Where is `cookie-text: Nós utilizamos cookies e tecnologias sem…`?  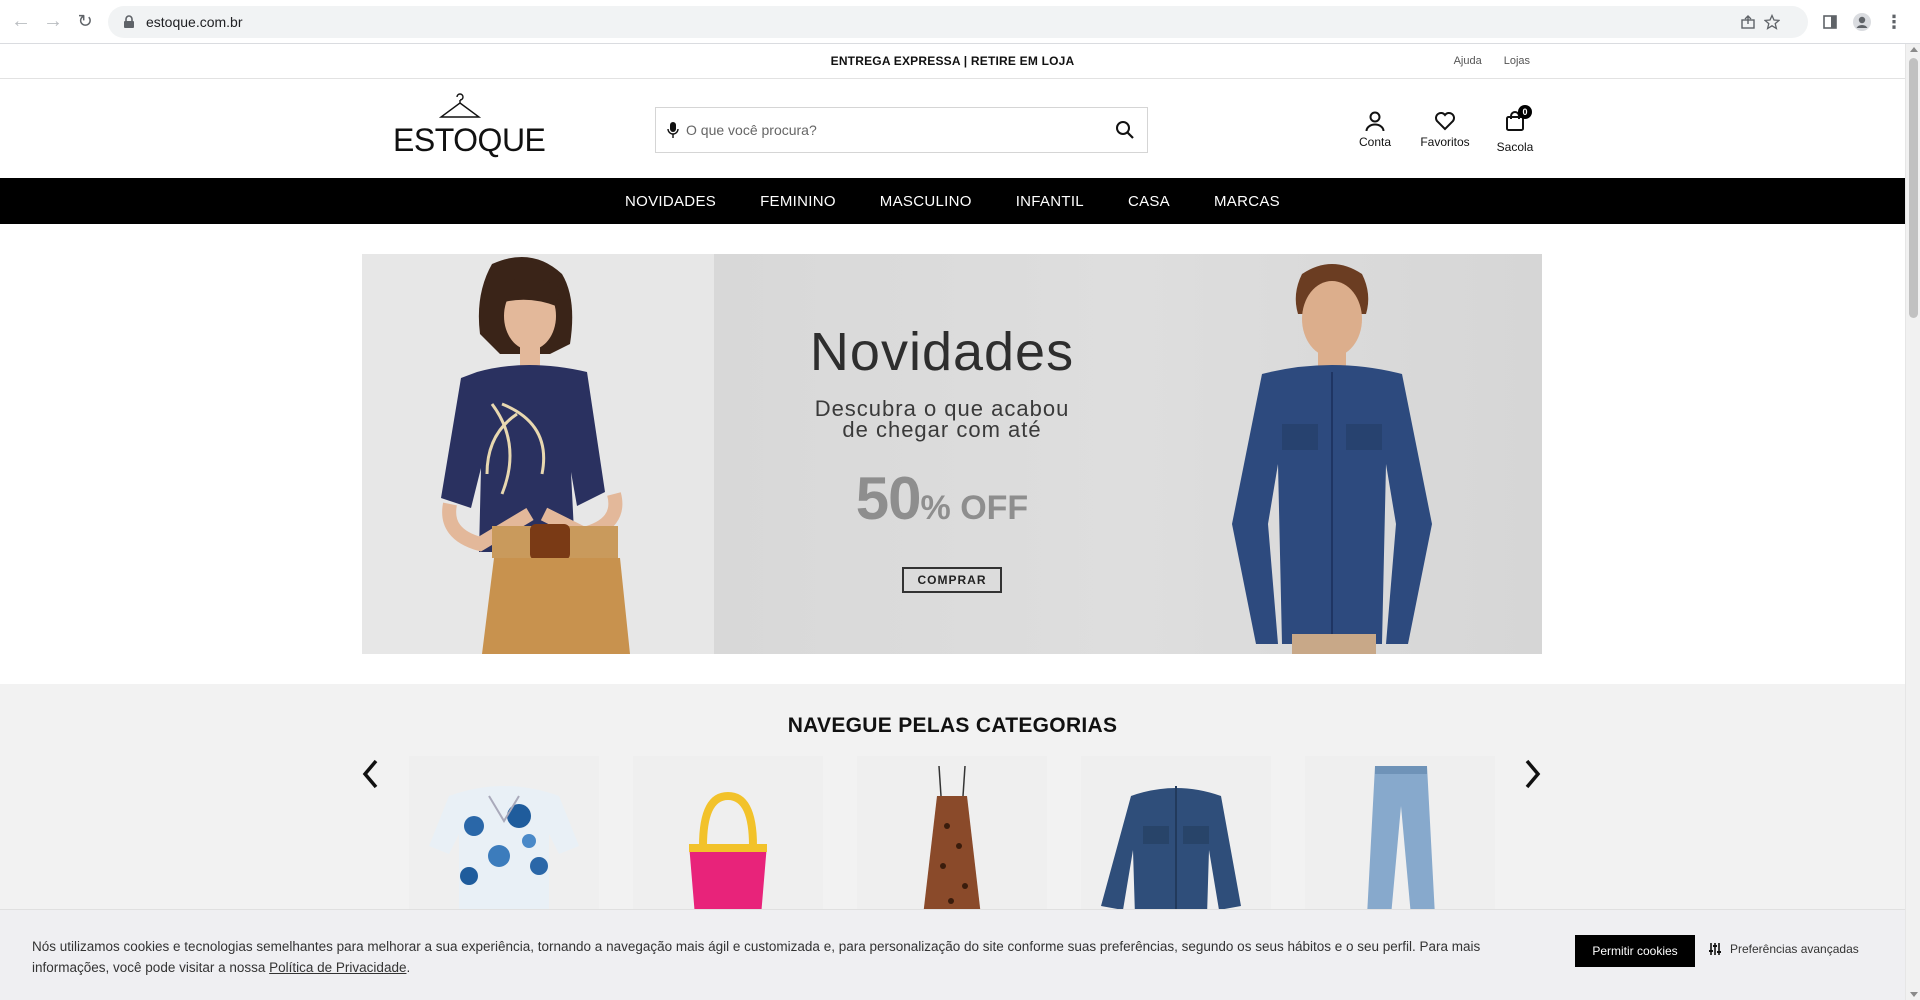 cookie-text: Nós utilizamos cookies e tecnologias sem… is located at coordinates (792, 957).